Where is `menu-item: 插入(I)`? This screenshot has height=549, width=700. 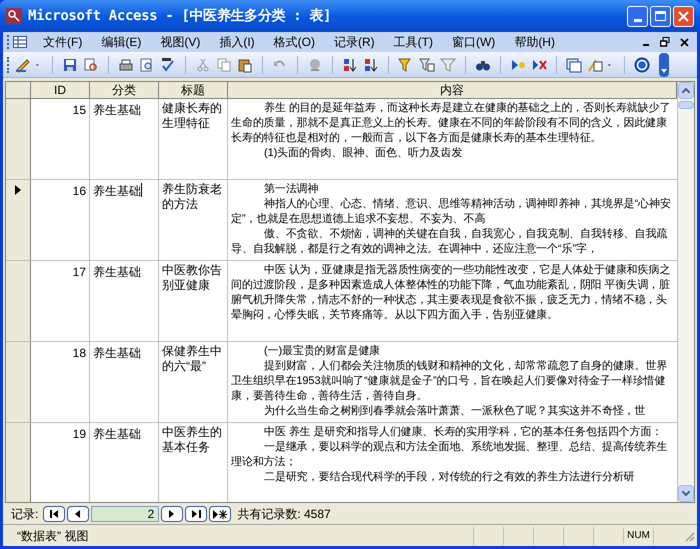
menu-item: 插入(I) is located at coordinates (237, 42).